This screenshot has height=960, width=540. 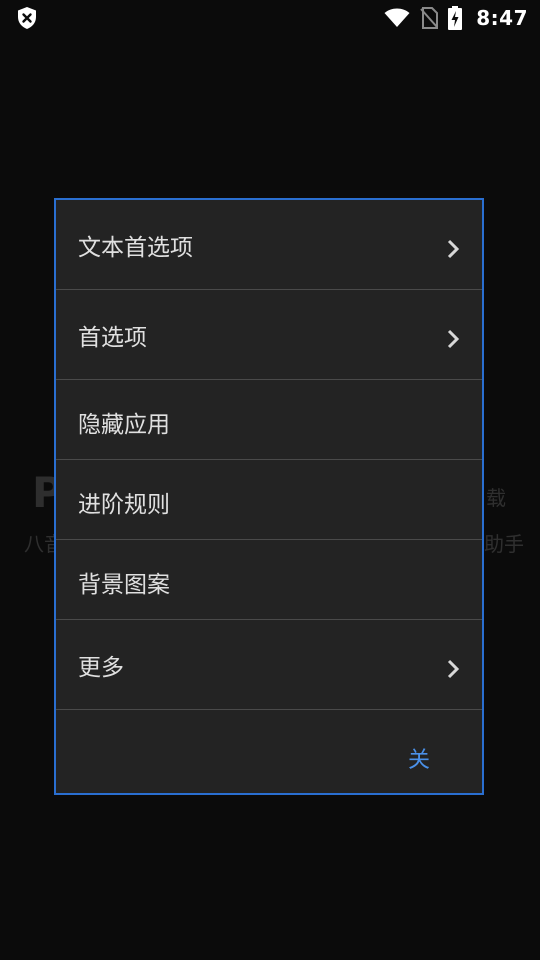 What do you see at coordinates (269, 580) in the screenshot?
I see `menu-item-background-pattern: 背景图案` at bounding box center [269, 580].